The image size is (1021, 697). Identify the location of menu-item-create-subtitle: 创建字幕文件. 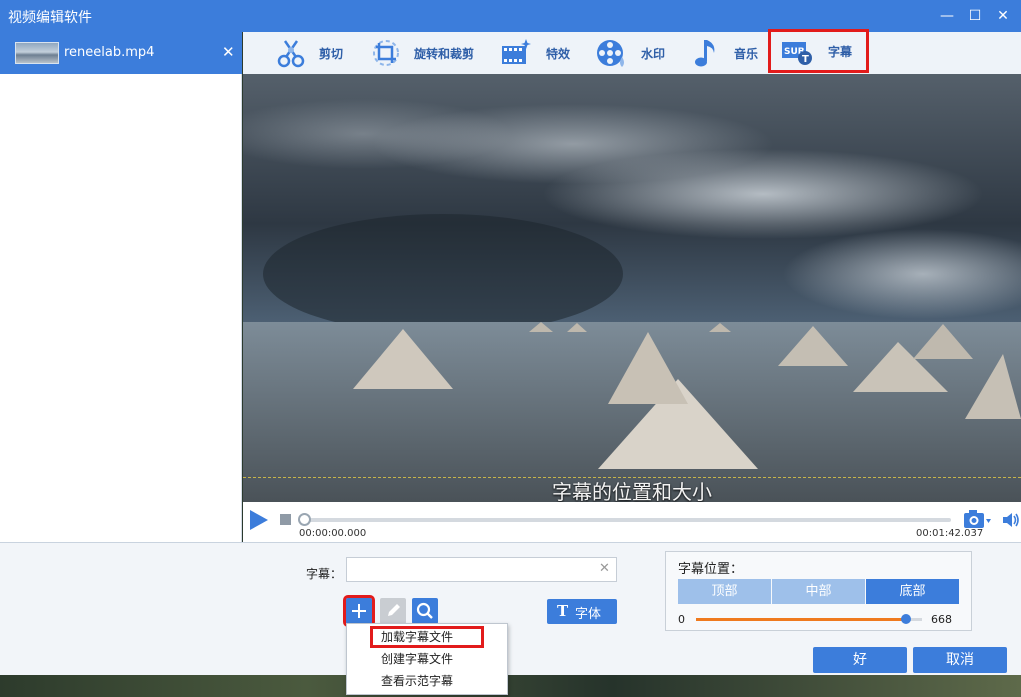
(427, 659).